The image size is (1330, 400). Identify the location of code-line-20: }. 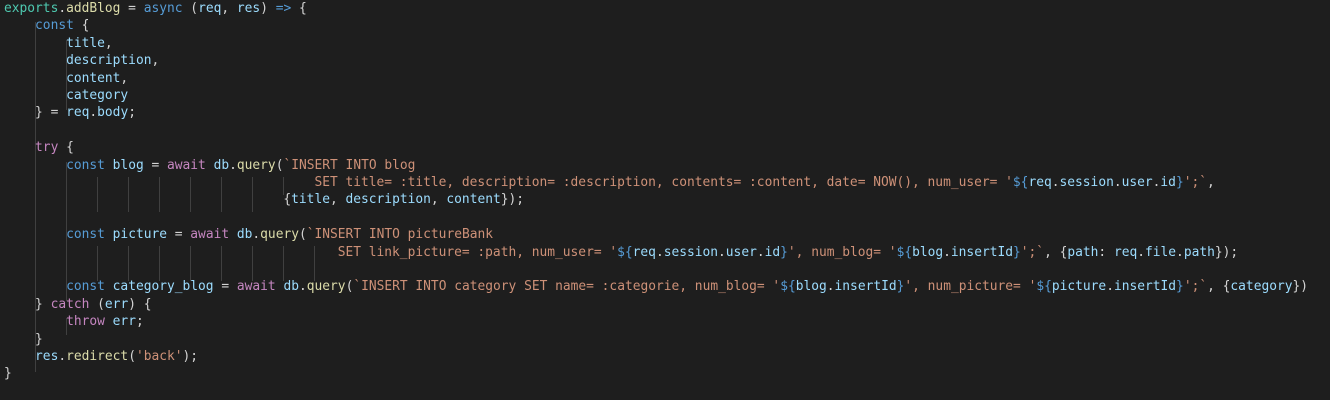
(39, 339).